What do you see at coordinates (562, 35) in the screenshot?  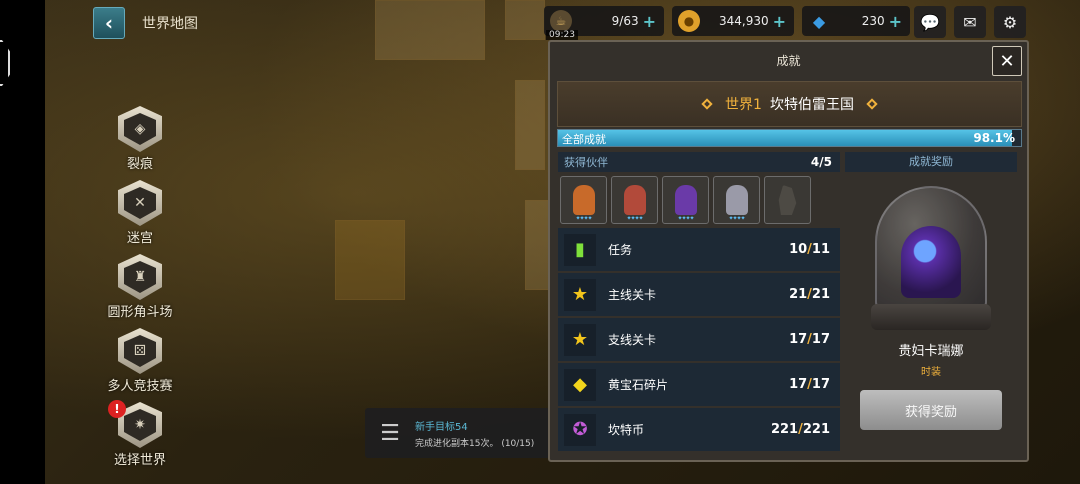 I see `stamina-timer: 09:23` at bounding box center [562, 35].